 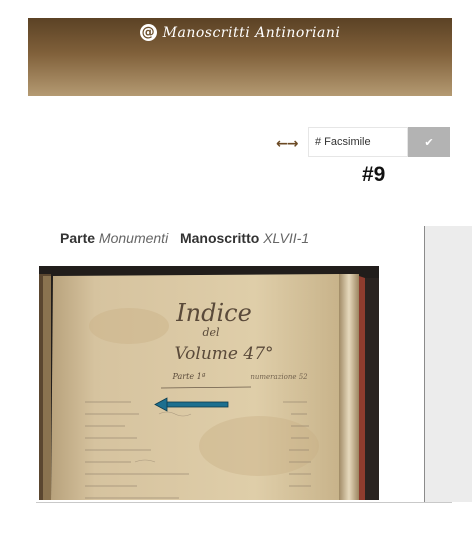 I want to click on search-submit-button: ✔, so click(x=429, y=142).